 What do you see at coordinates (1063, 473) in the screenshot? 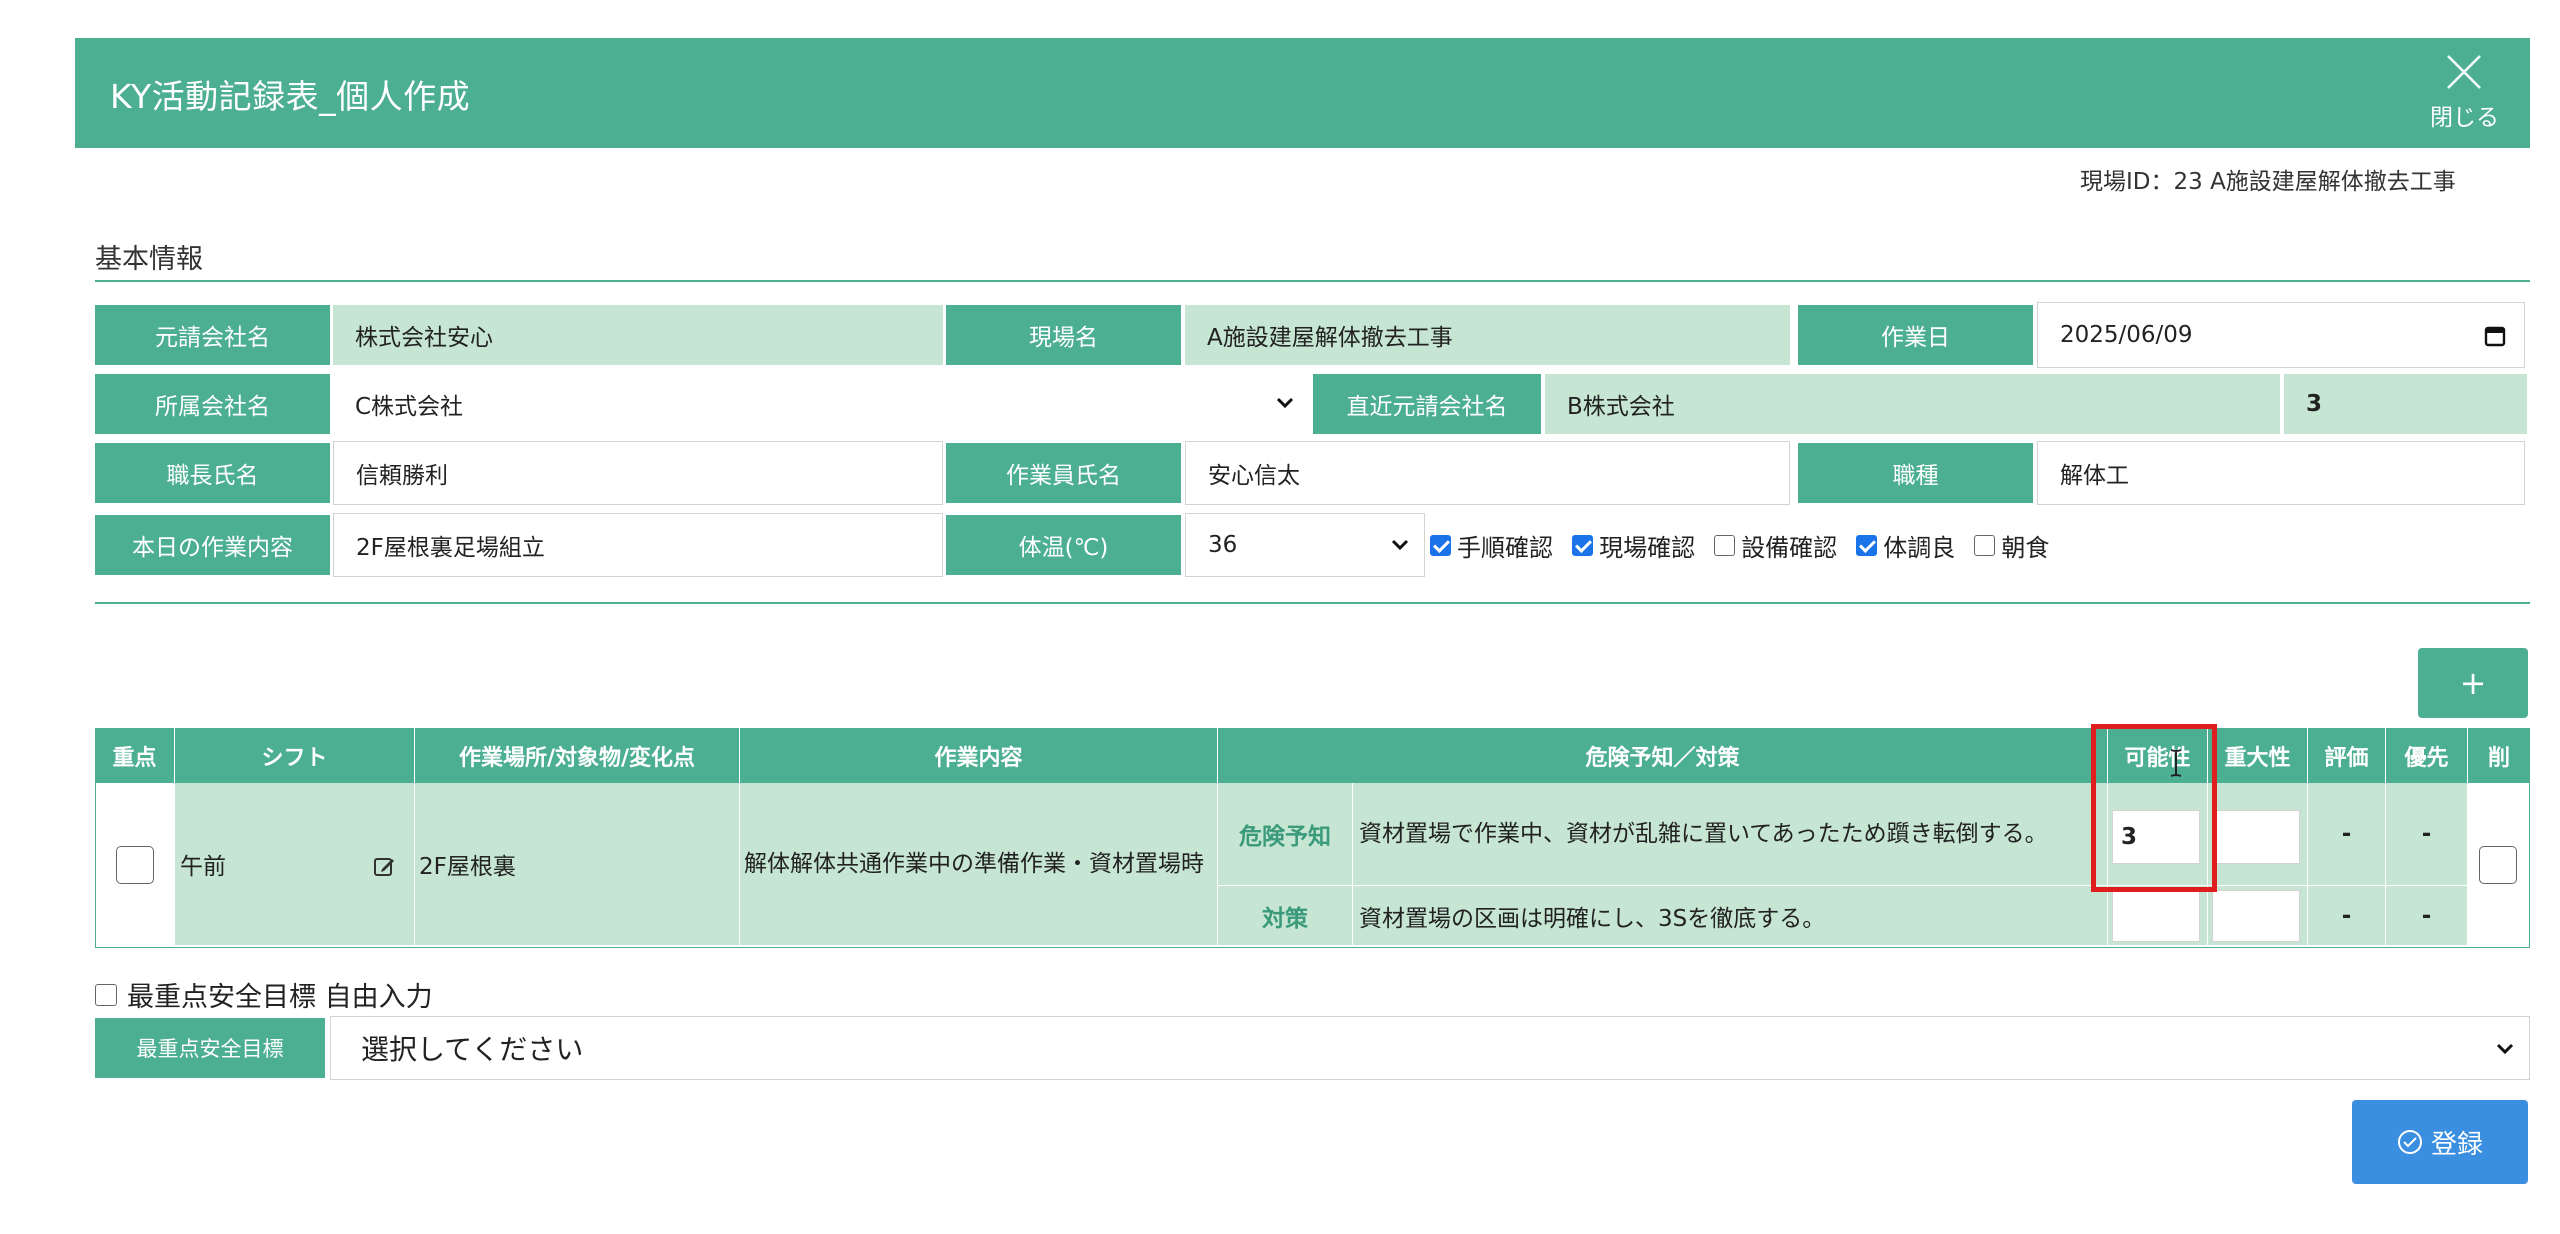
I see `worker-label: 作業員氏名` at bounding box center [1063, 473].